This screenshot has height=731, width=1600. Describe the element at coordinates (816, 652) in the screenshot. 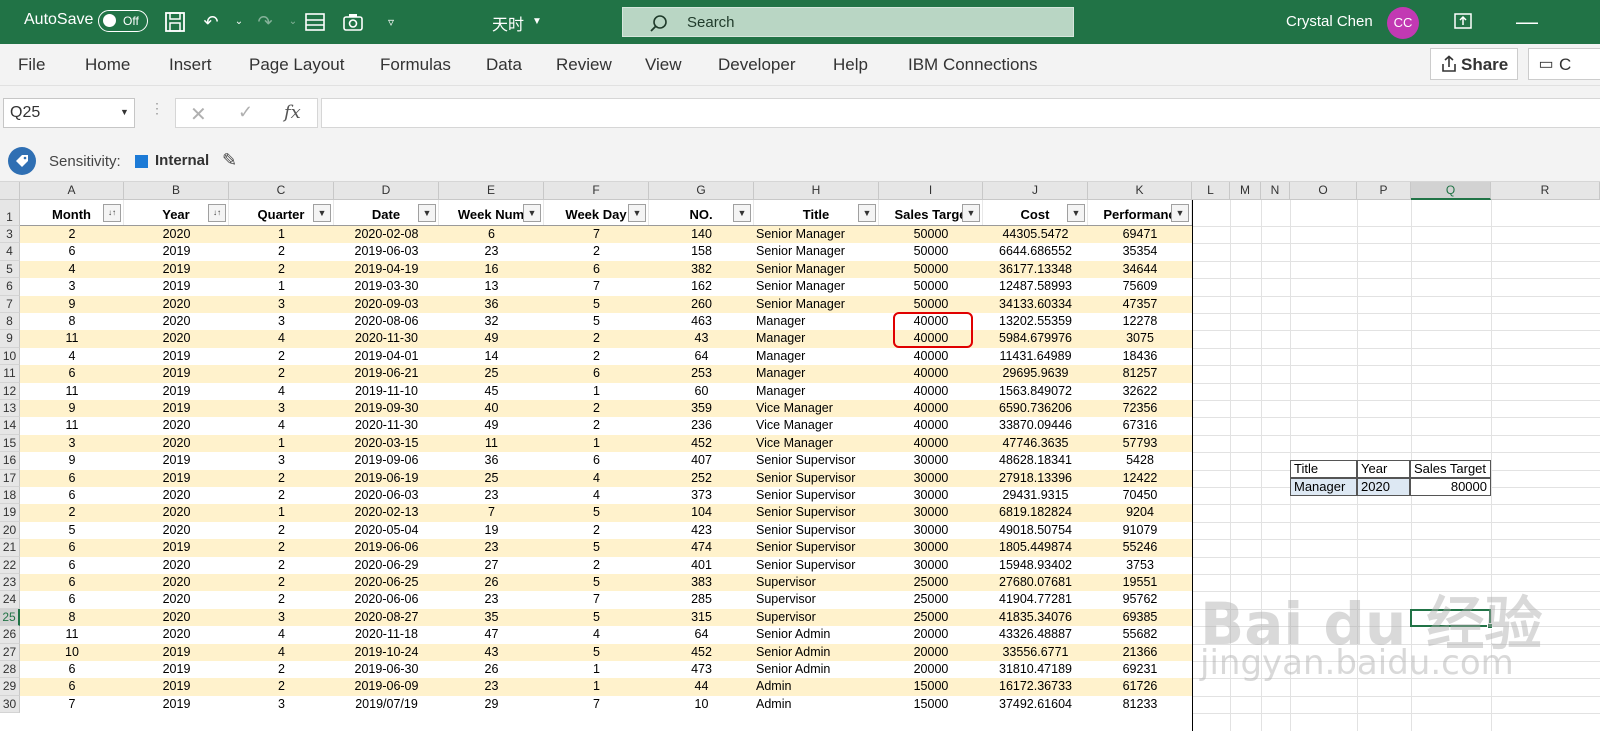

I see `table-cell: Senior Admin` at that location.